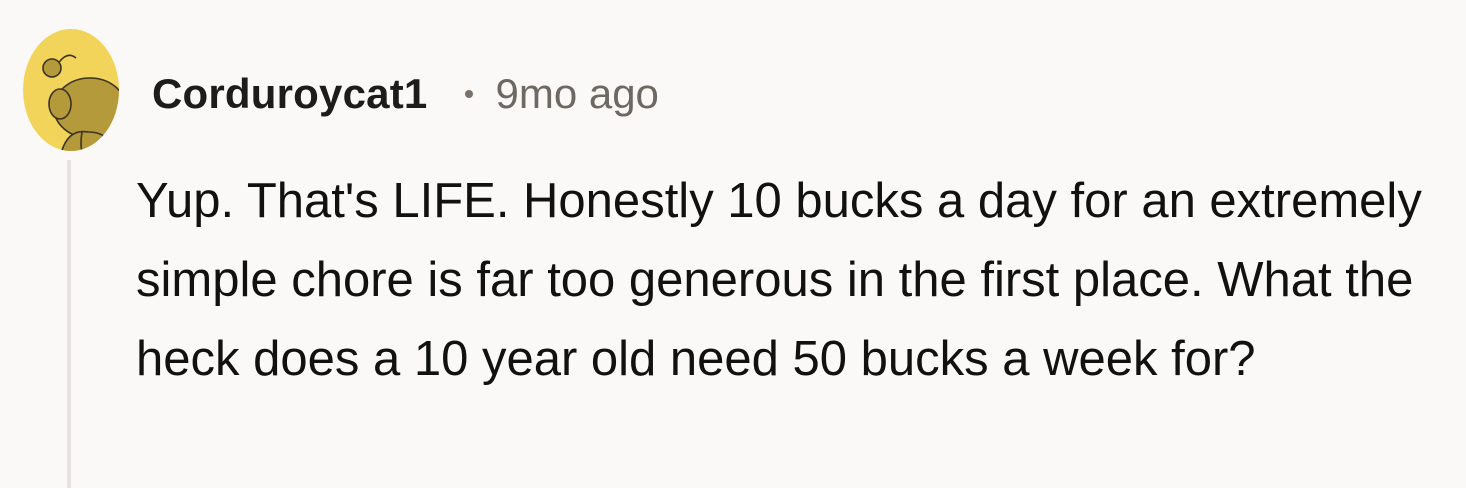 This screenshot has height=488, width=1466. I want to click on comment-timestamp: 9mo ago, so click(576, 94).